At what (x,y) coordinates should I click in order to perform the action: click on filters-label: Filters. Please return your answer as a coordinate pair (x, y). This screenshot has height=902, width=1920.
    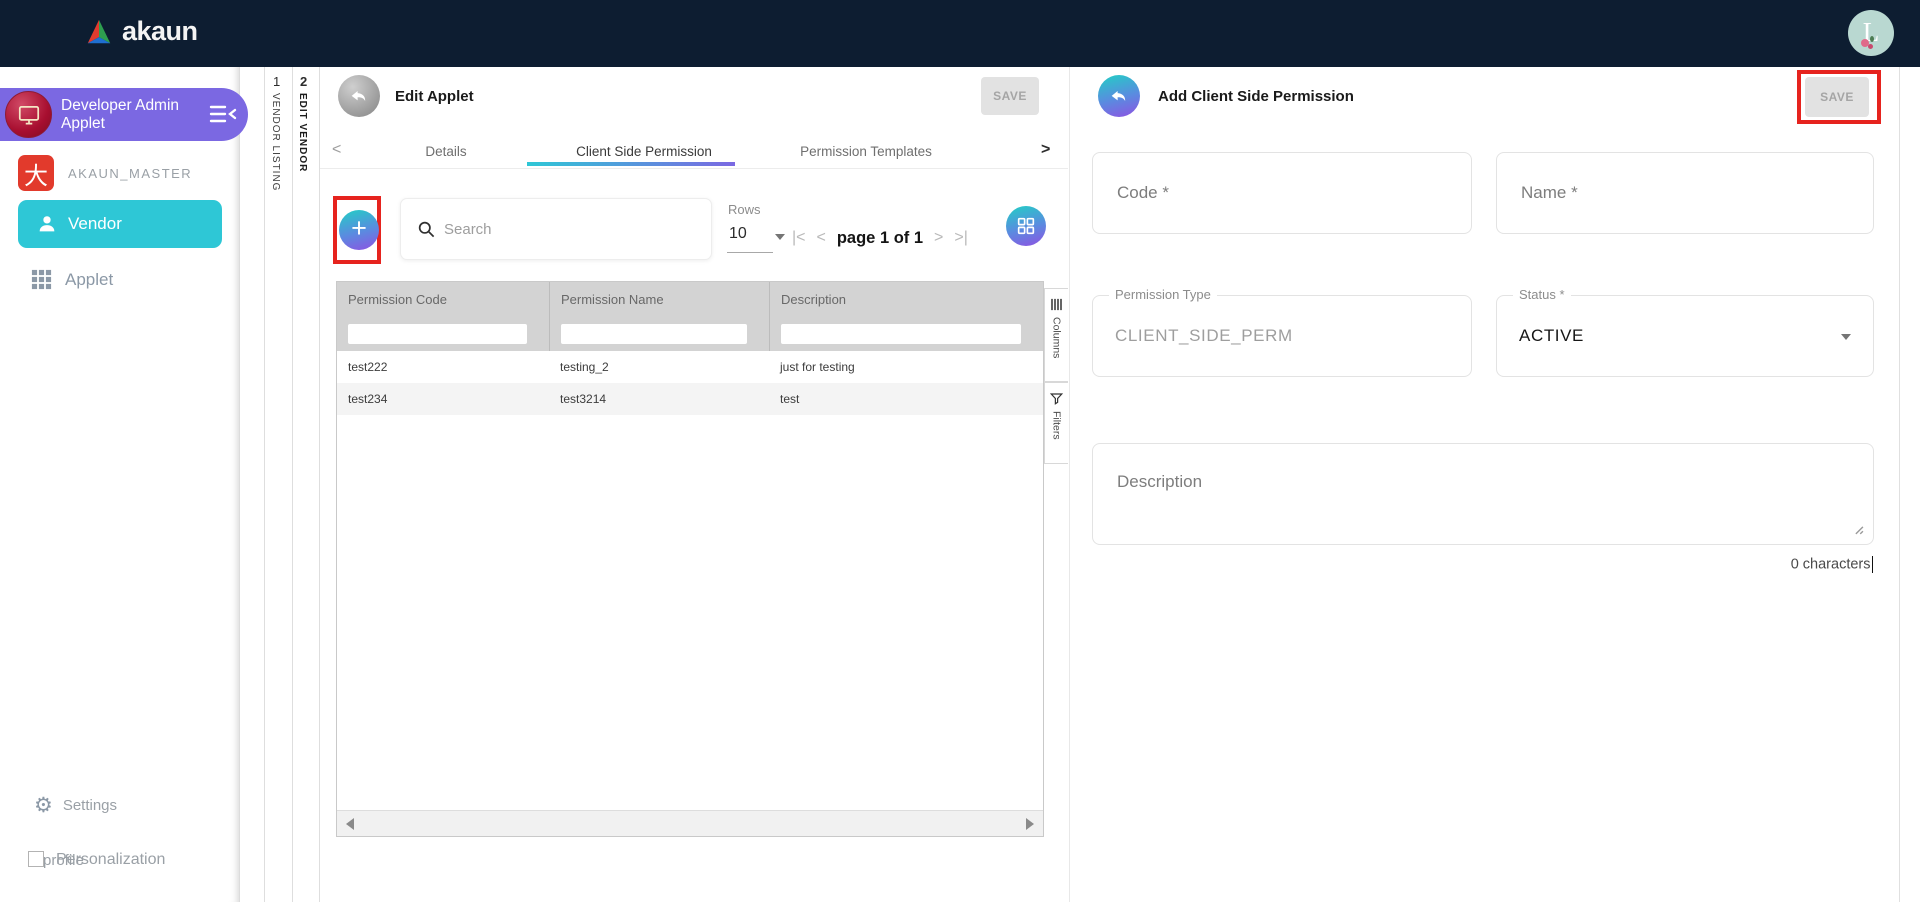
    Looking at the image, I should click on (1056, 425).